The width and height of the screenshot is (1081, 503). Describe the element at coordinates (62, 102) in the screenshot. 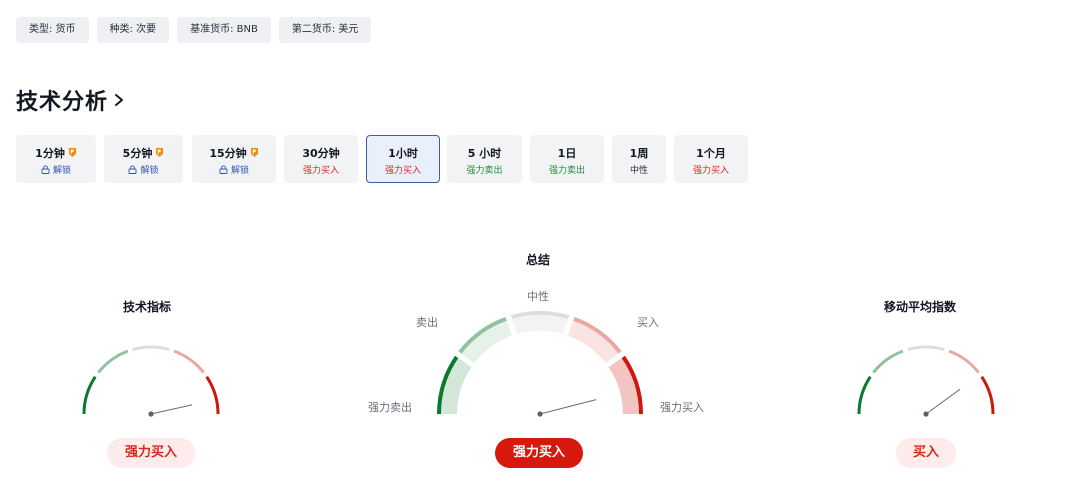

I see `section-title: 技术分析` at that location.